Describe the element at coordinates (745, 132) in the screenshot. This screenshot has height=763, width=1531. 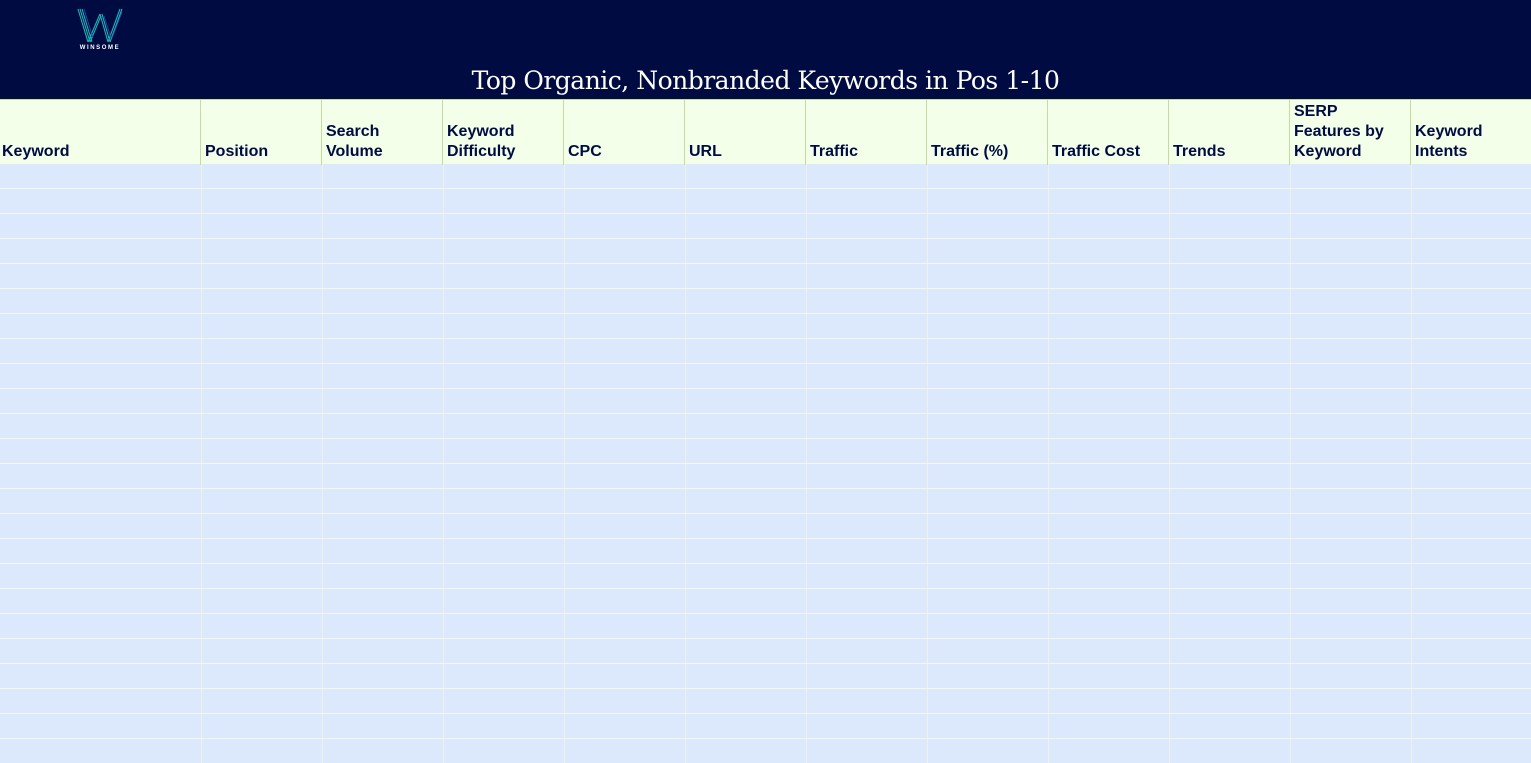
I see `column-header: URL` at that location.